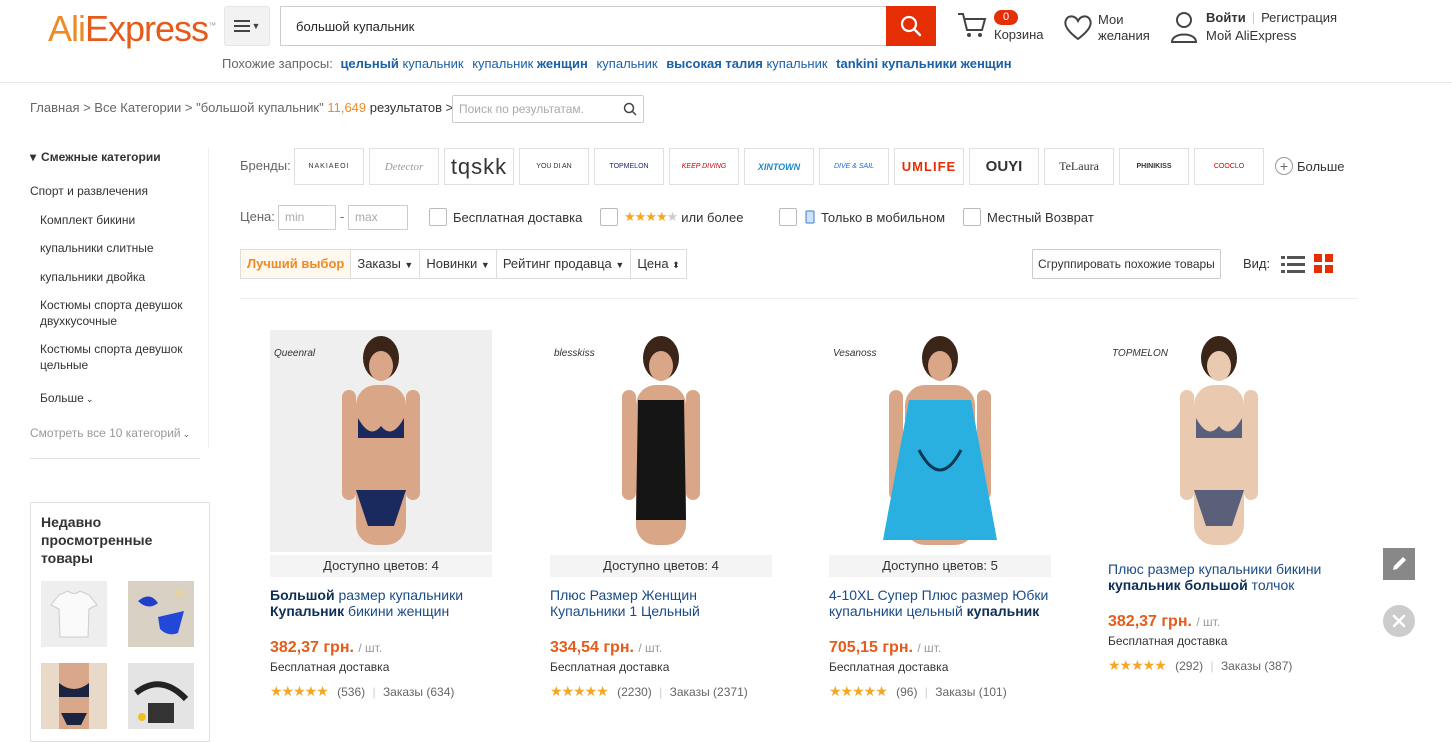 This screenshot has width=1452, height=742. I want to click on brand-name: TeLaura, so click(1079, 166).